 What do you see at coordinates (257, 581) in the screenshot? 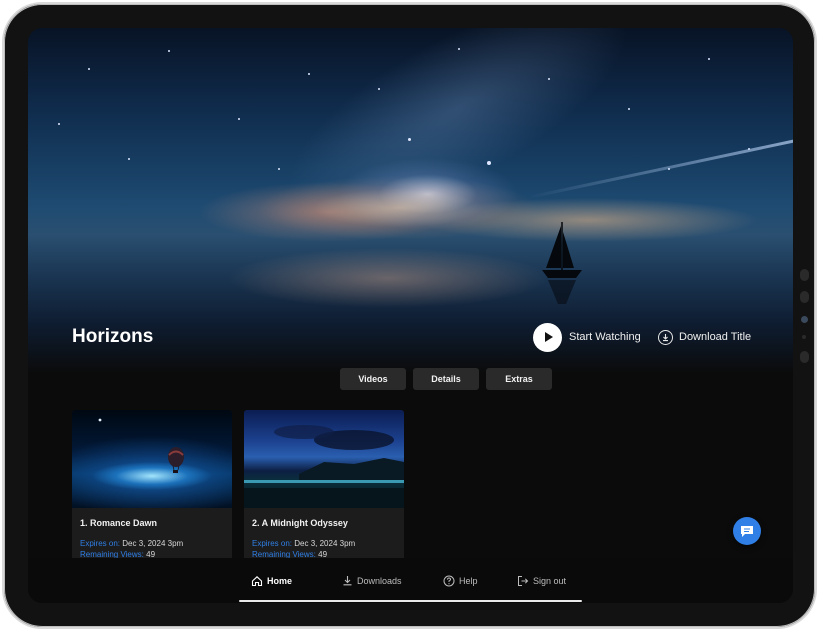
I see `home-icon` at bounding box center [257, 581].